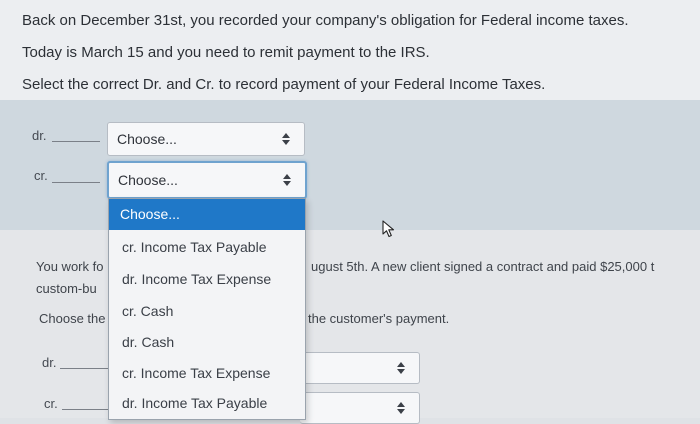  What do you see at coordinates (379, 318) in the screenshot?
I see `question-2-line-3-right: the customer's payment.` at bounding box center [379, 318].